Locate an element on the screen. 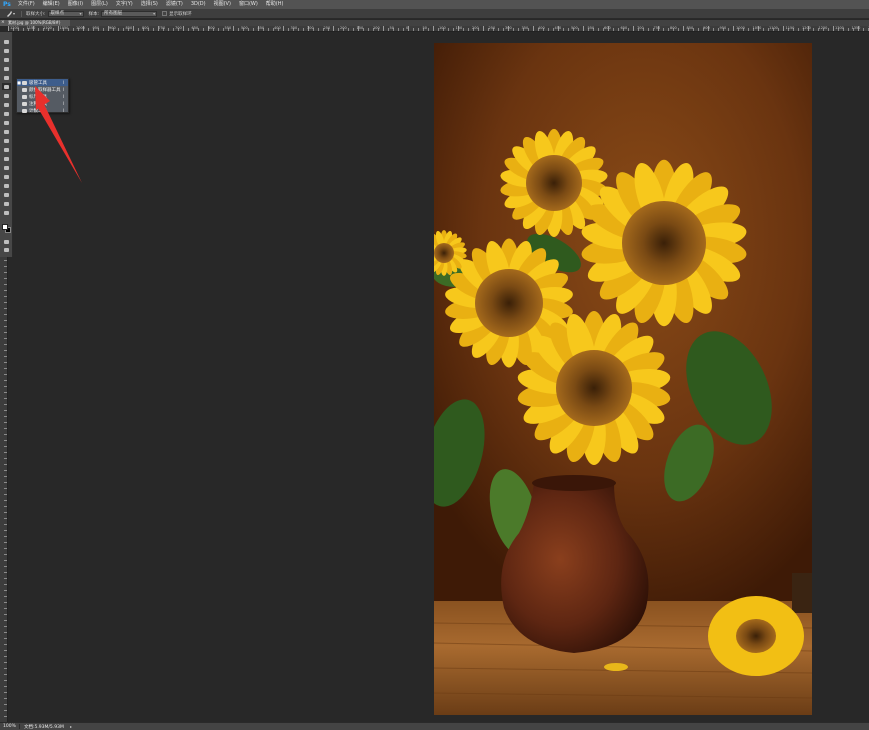  menu-file: 文件(F) is located at coordinates (26, 4).